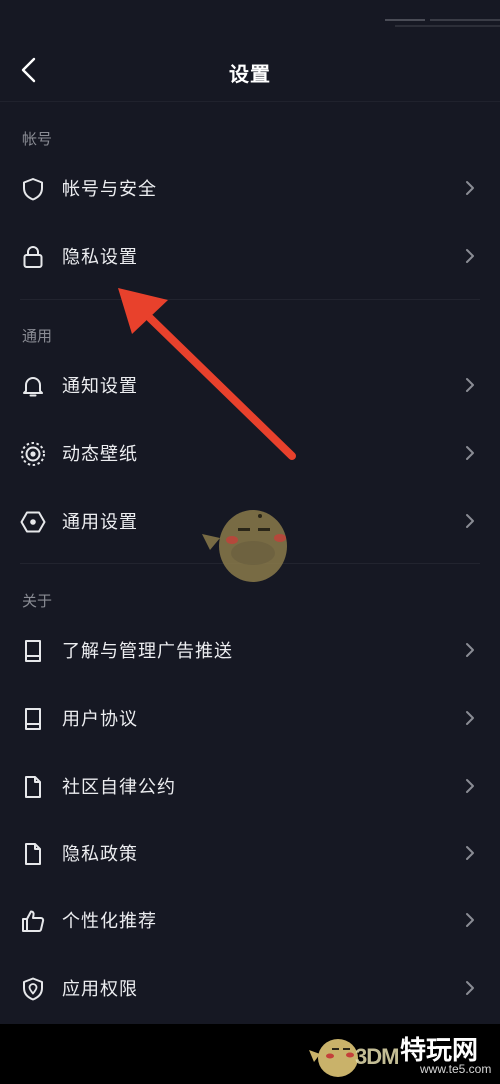 The width and height of the screenshot is (500, 1084). I want to click on lock-icon, so click(33, 257).